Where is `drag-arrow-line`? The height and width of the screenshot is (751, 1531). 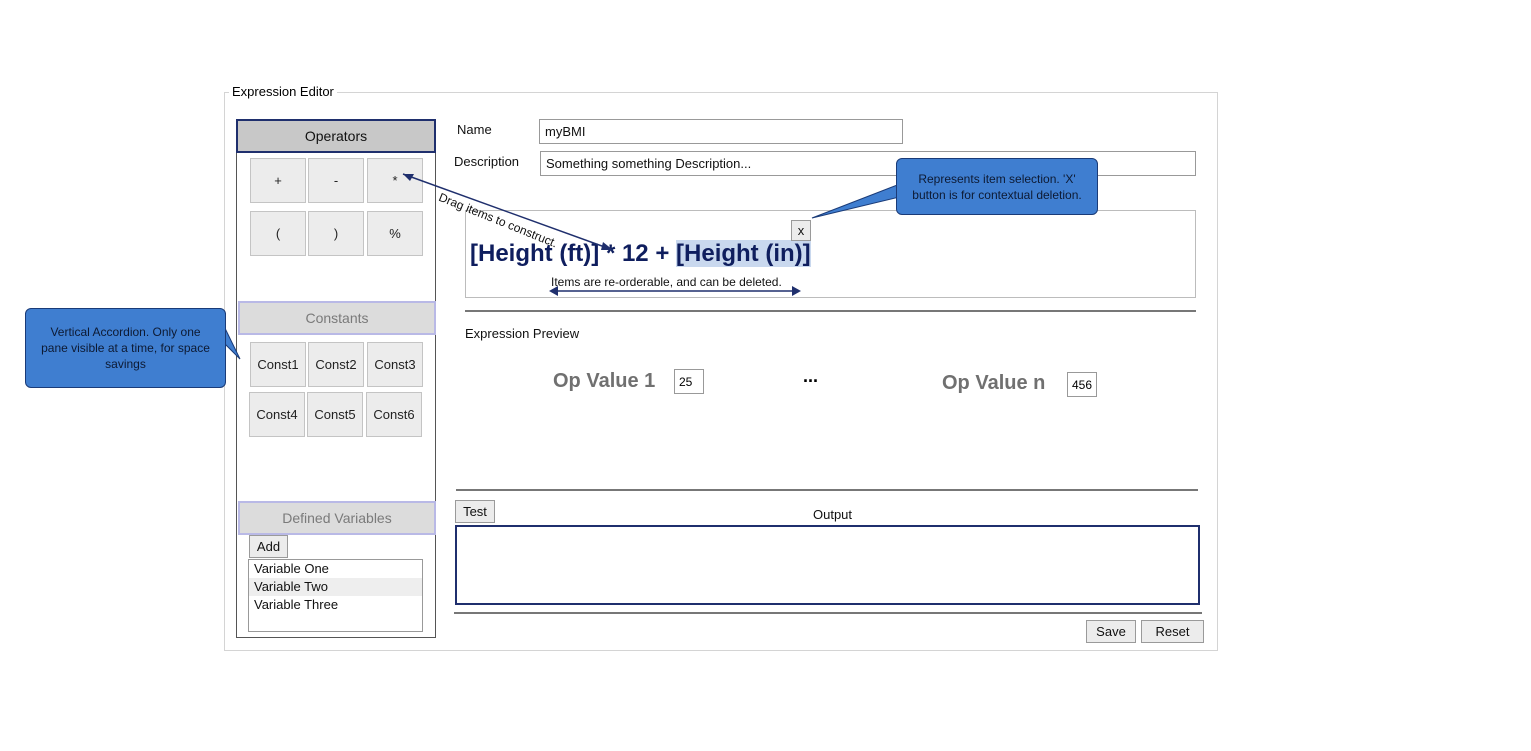
drag-arrow-line is located at coordinates (508, 212).